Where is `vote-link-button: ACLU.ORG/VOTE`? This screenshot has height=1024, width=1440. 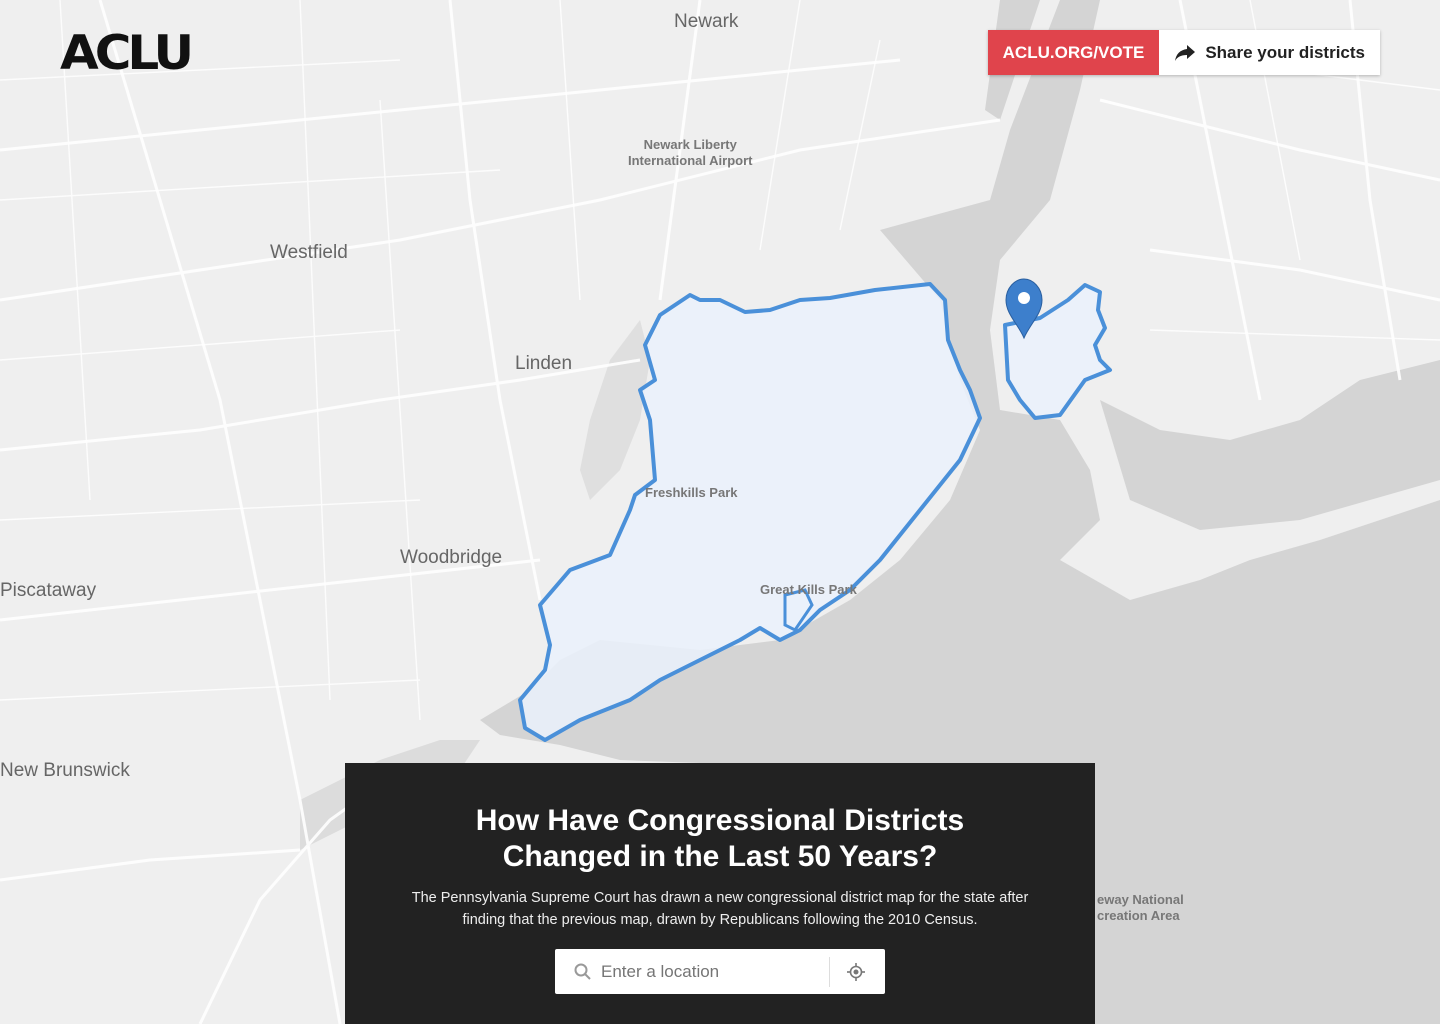
vote-link-button: ACLU.ORG/VOTE is located at coordinates (1073, 52).